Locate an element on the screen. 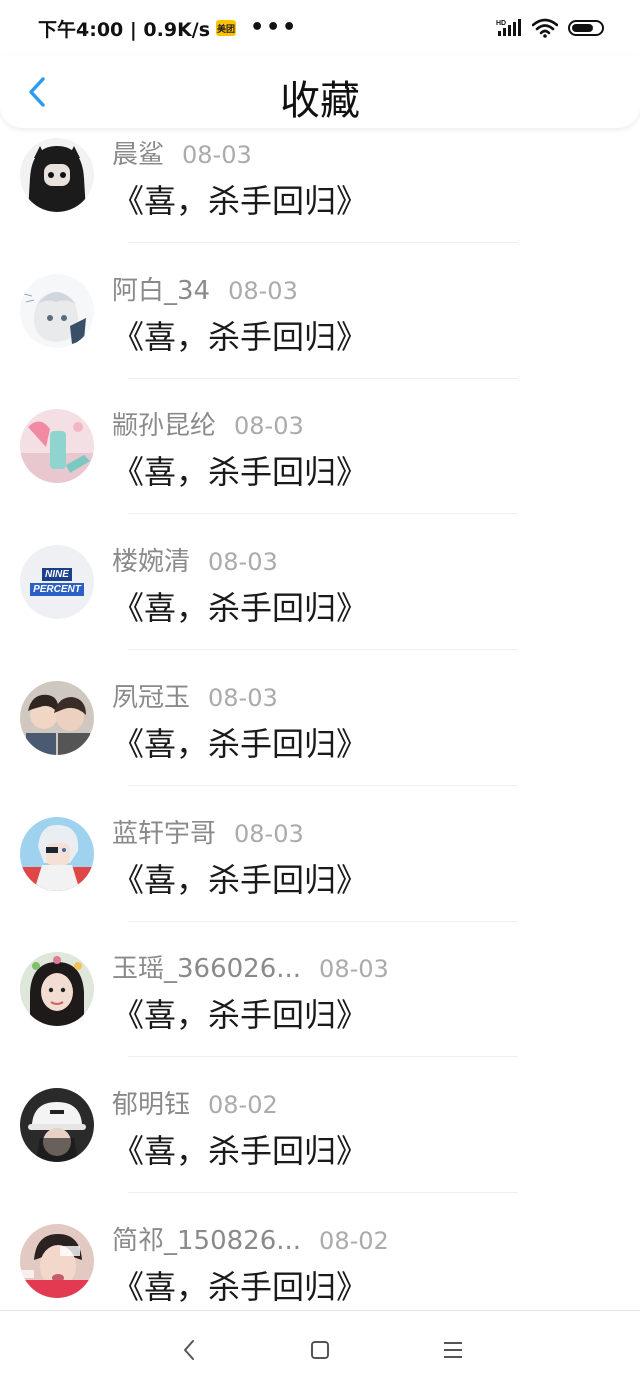 This screenshot has width=640, height=1388. item-meta: 简祁_150826... 08-02 is located at coordinates (250, 1238).